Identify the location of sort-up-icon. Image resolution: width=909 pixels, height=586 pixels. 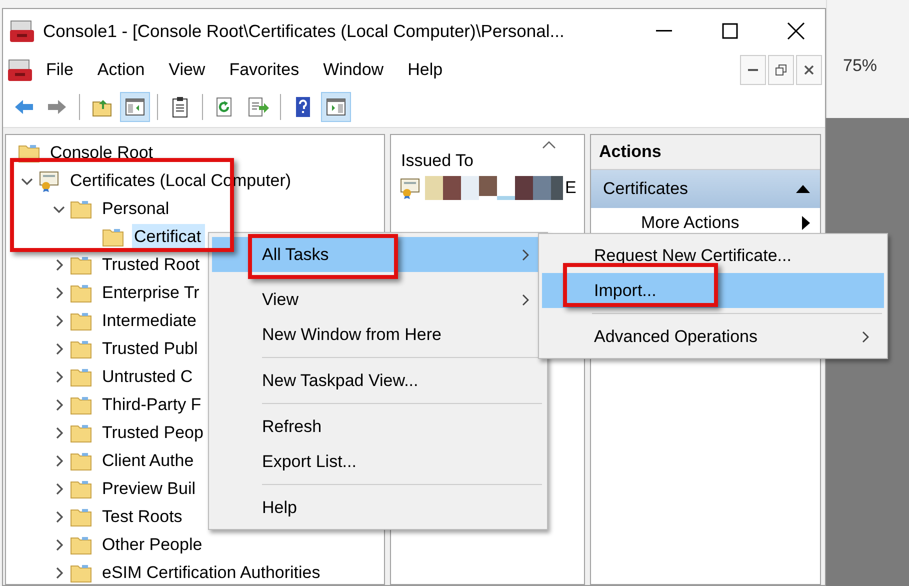
(549, 145).